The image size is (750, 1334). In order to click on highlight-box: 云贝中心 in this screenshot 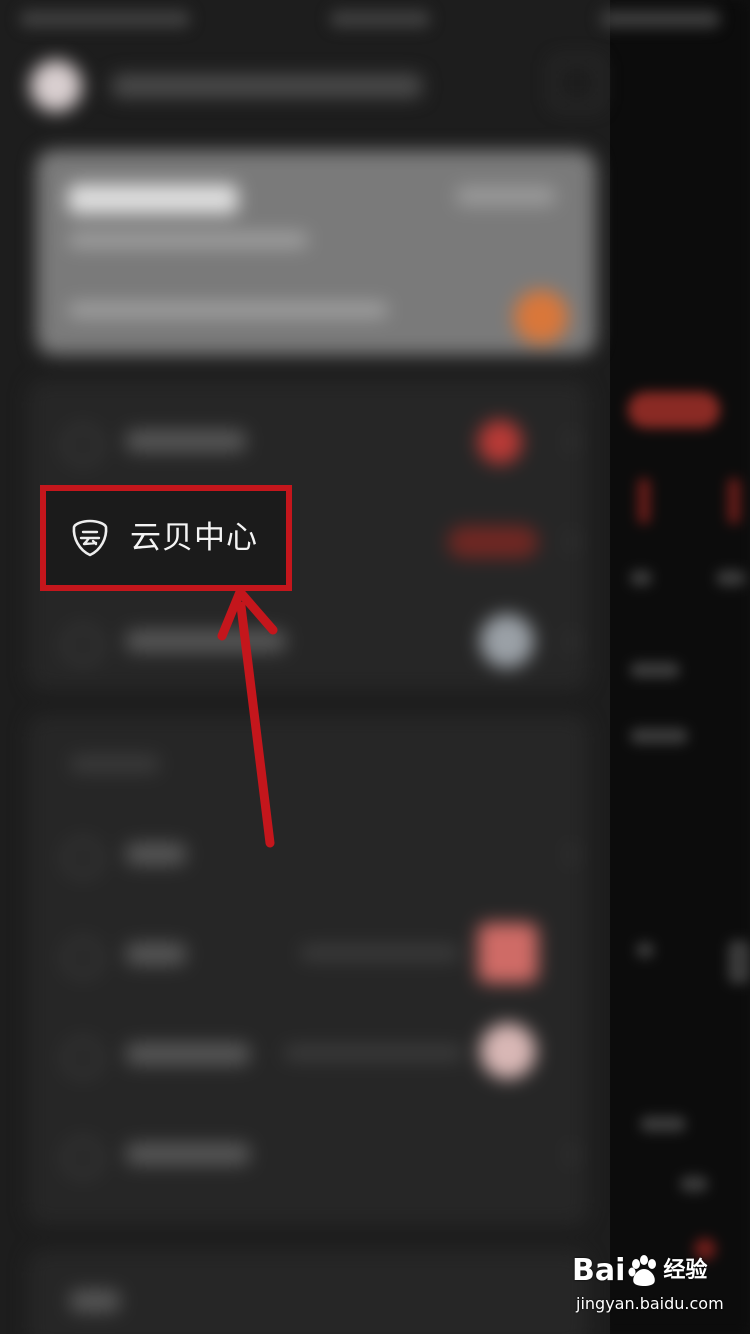, I will do `click(166, 538)`.